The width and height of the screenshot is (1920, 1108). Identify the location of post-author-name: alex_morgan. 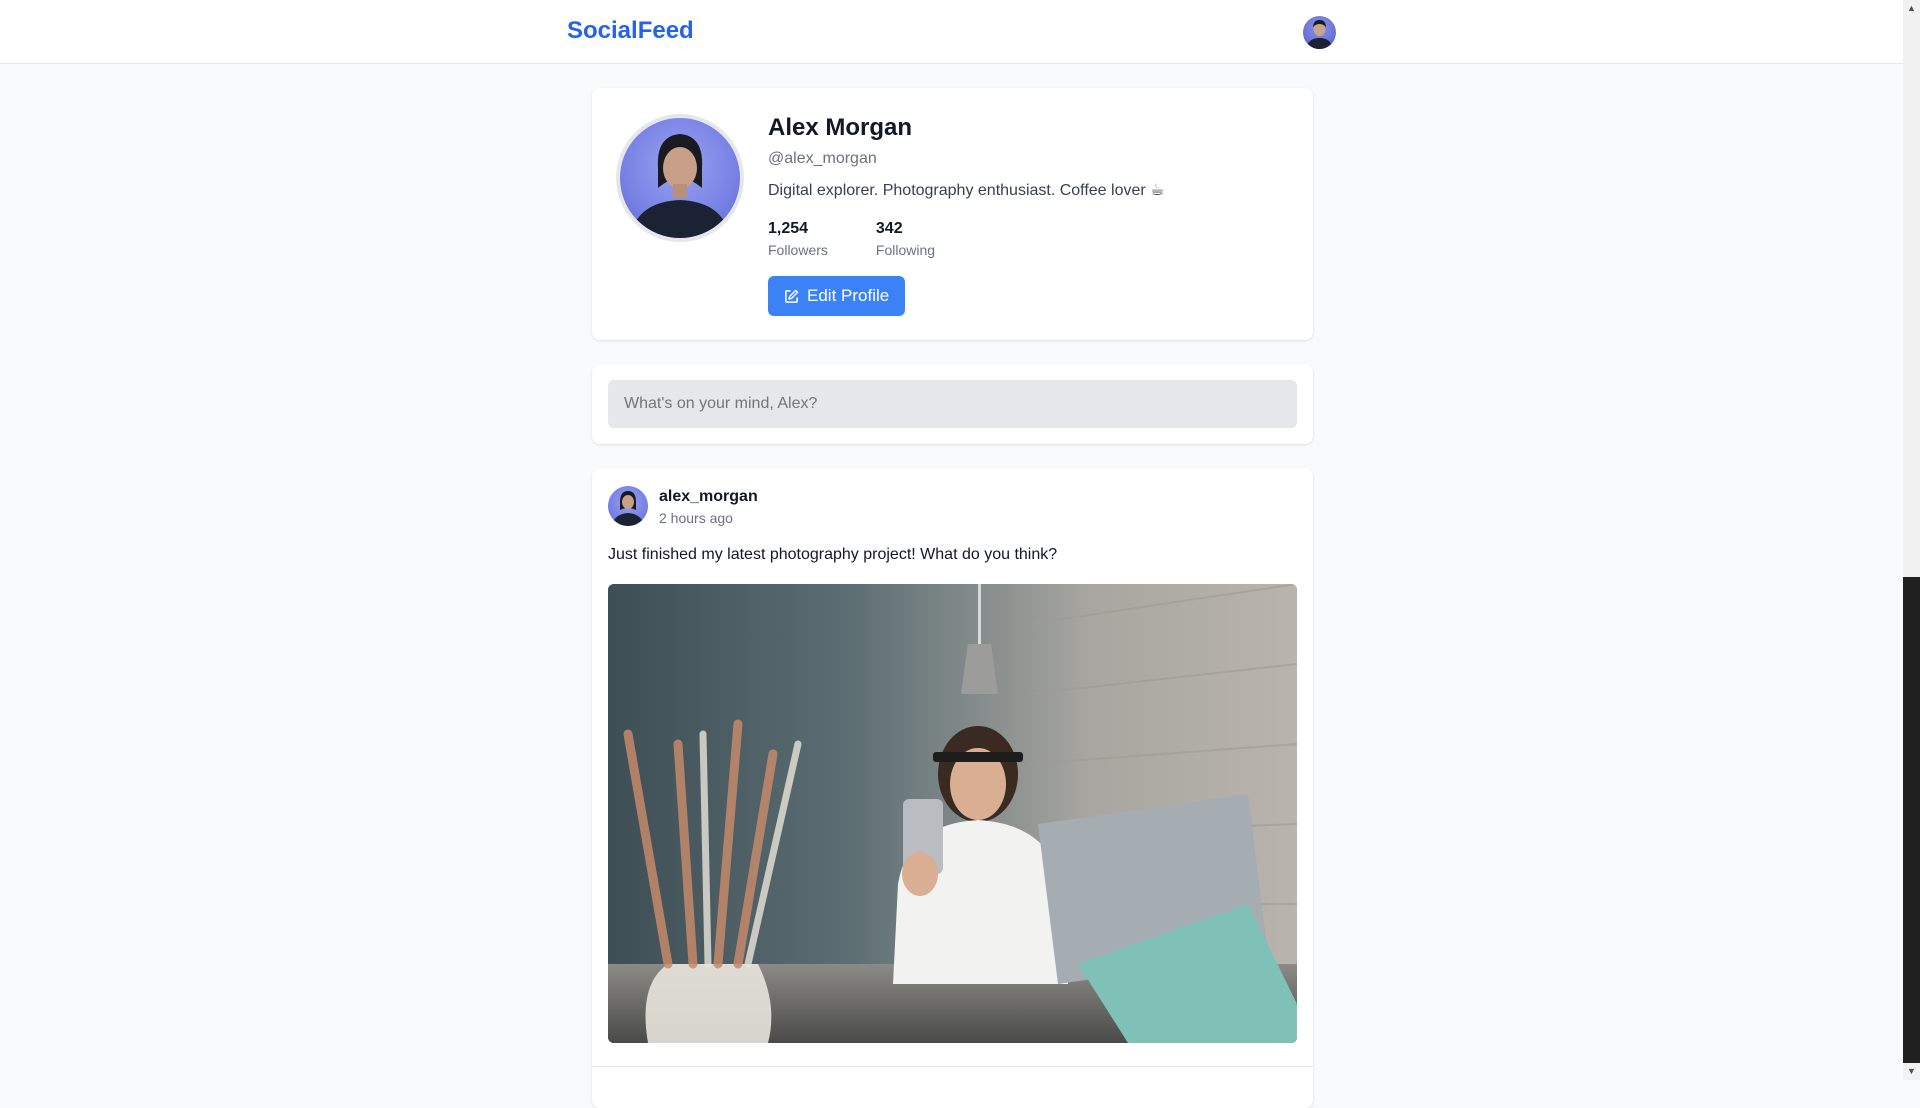
(708, 497).